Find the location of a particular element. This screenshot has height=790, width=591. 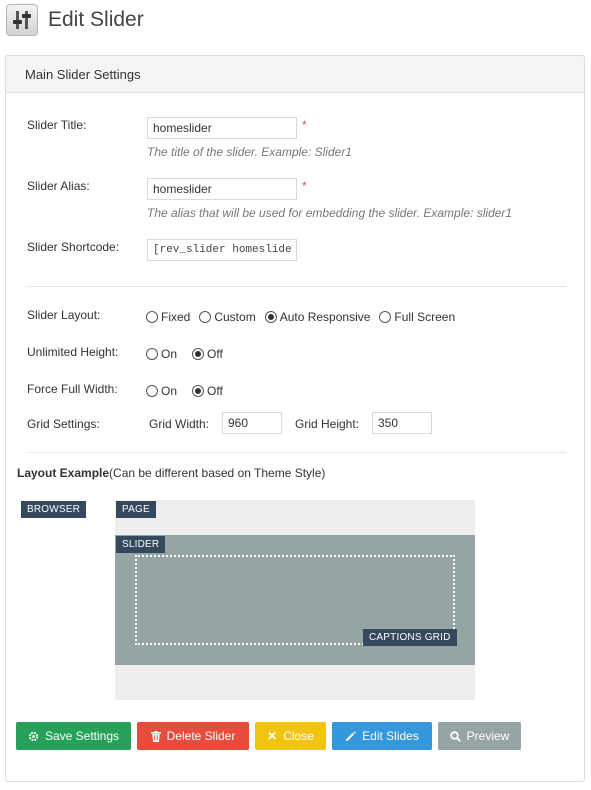

unlimited-height-label: Unlimited Height: is located at coordinates (73, 352).